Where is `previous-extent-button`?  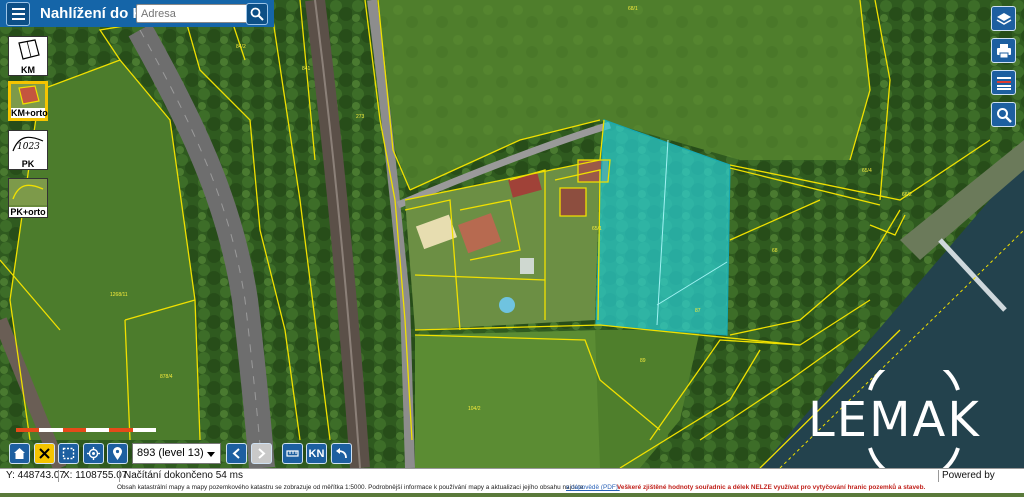
previous-extent-button is located at coordinates (236, 453).